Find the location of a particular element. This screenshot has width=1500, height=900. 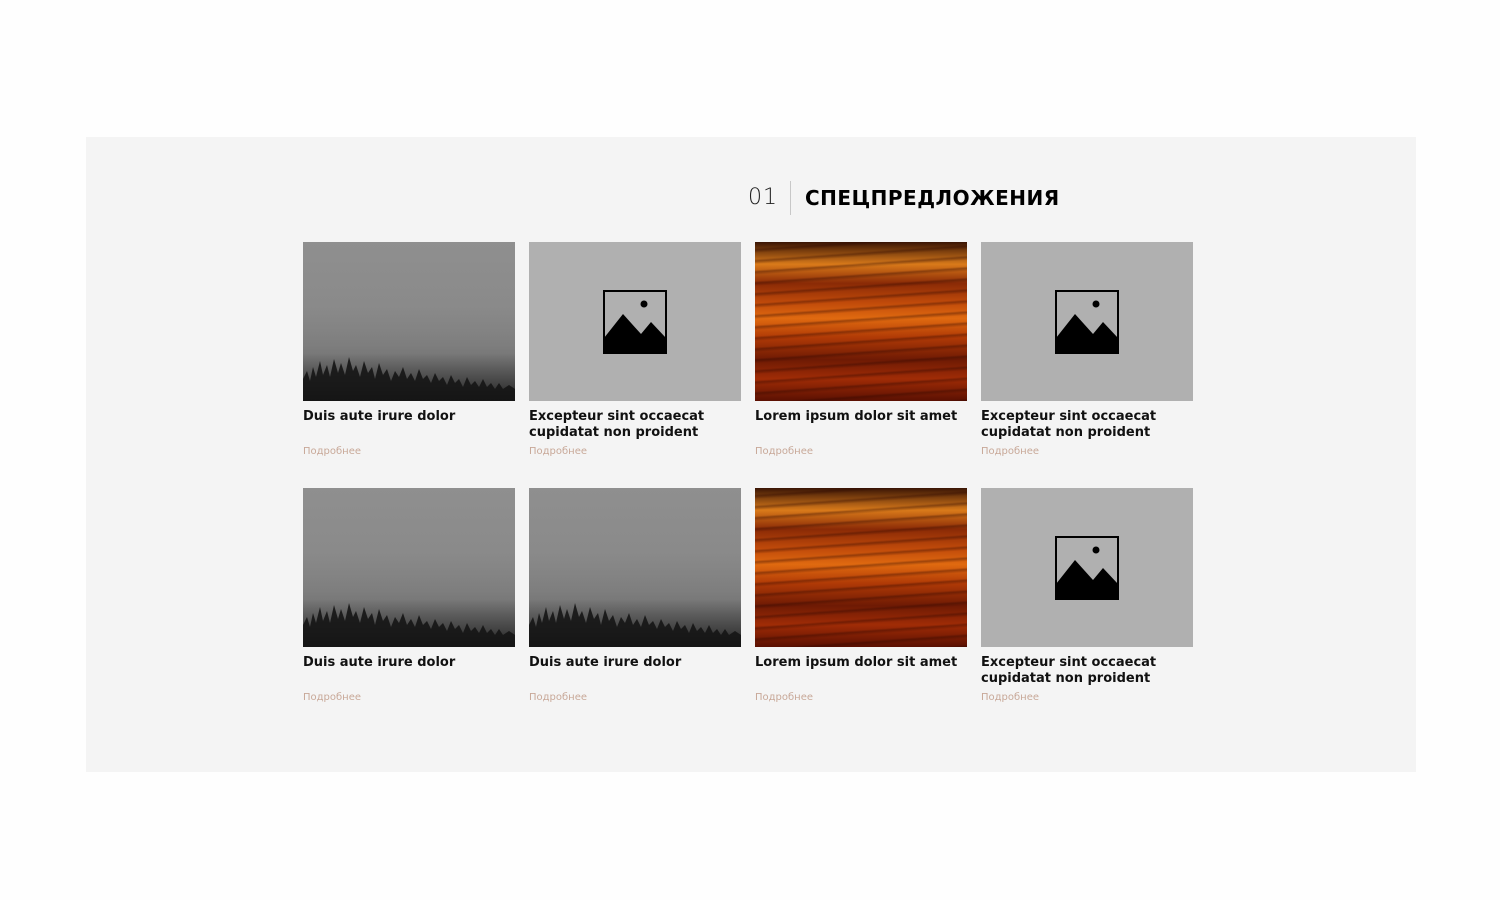

heading-divider is located at coordinates (790, 198).